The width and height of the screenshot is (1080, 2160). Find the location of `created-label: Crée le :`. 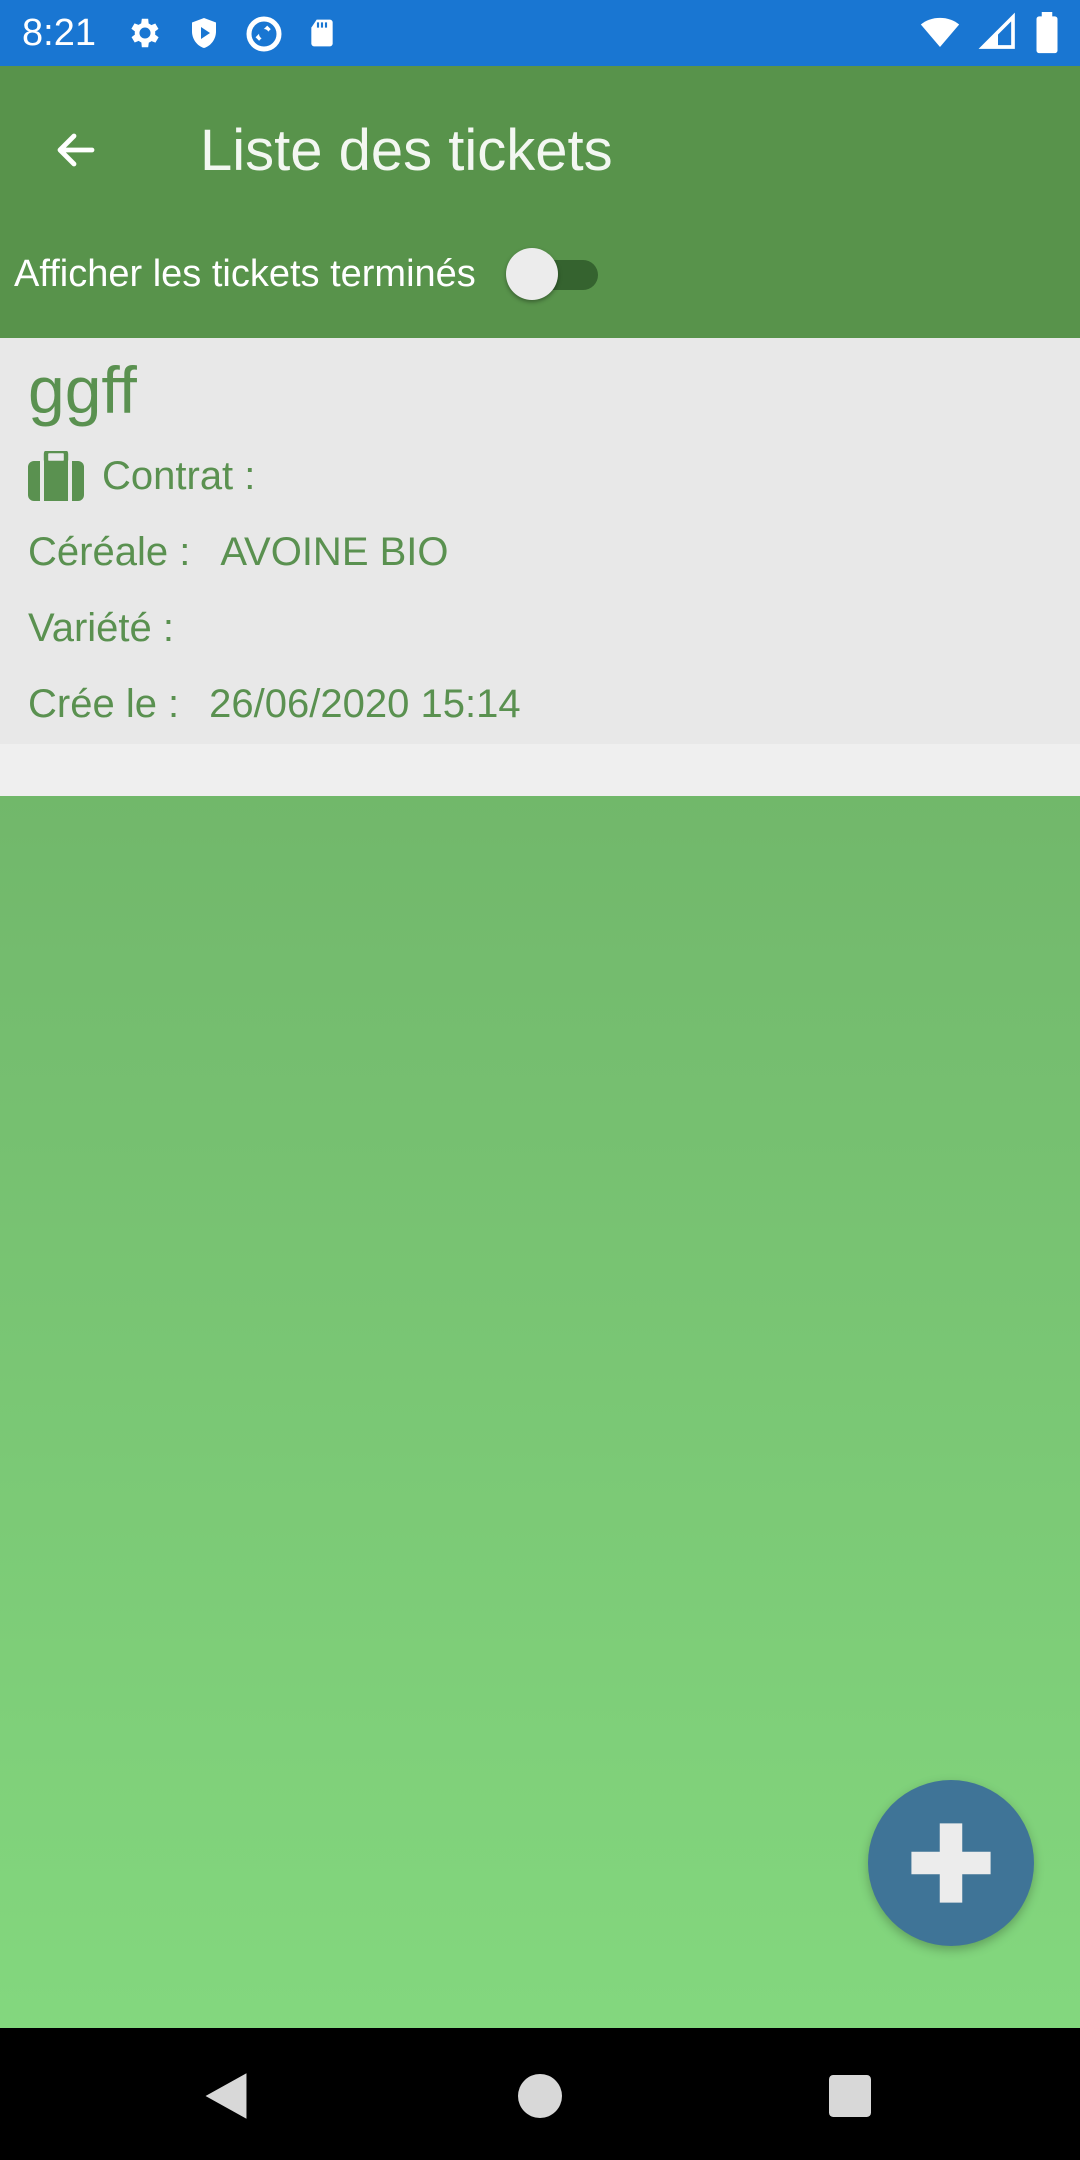

created-label: Crée le : is located at coordinates (104, 704).